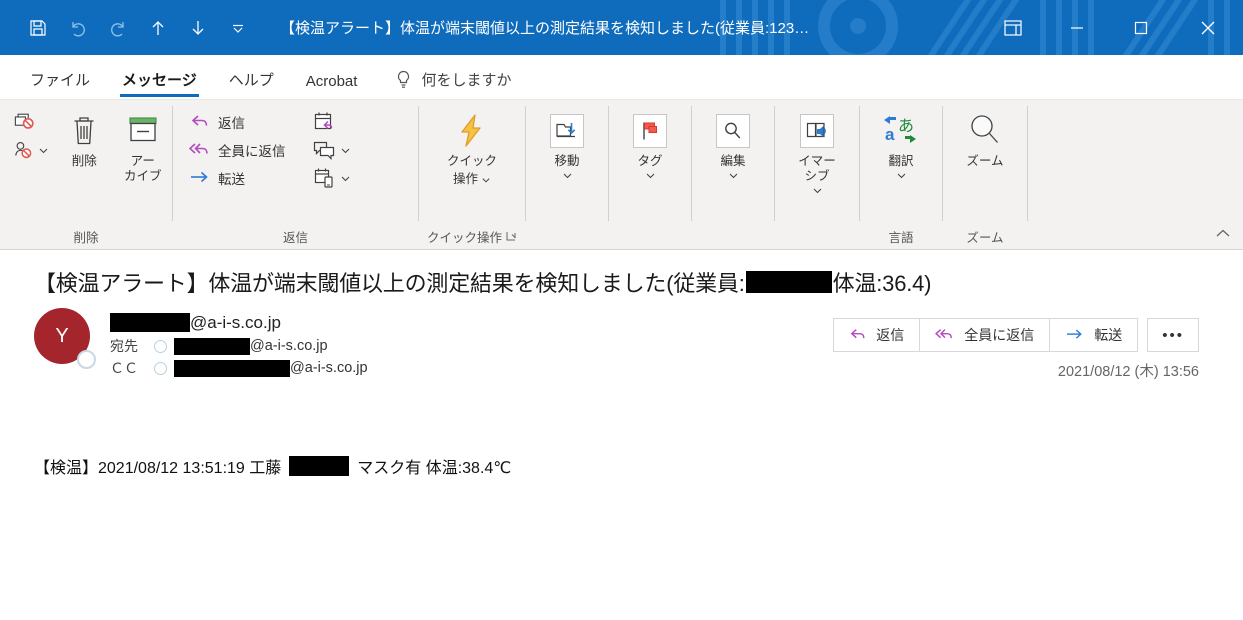 Image resolution: width=1243 pixels, height=620 pixels. Describe the element at coordinates (60, 84) in the screenshot. I see `tab-file: ファイル` at that location.